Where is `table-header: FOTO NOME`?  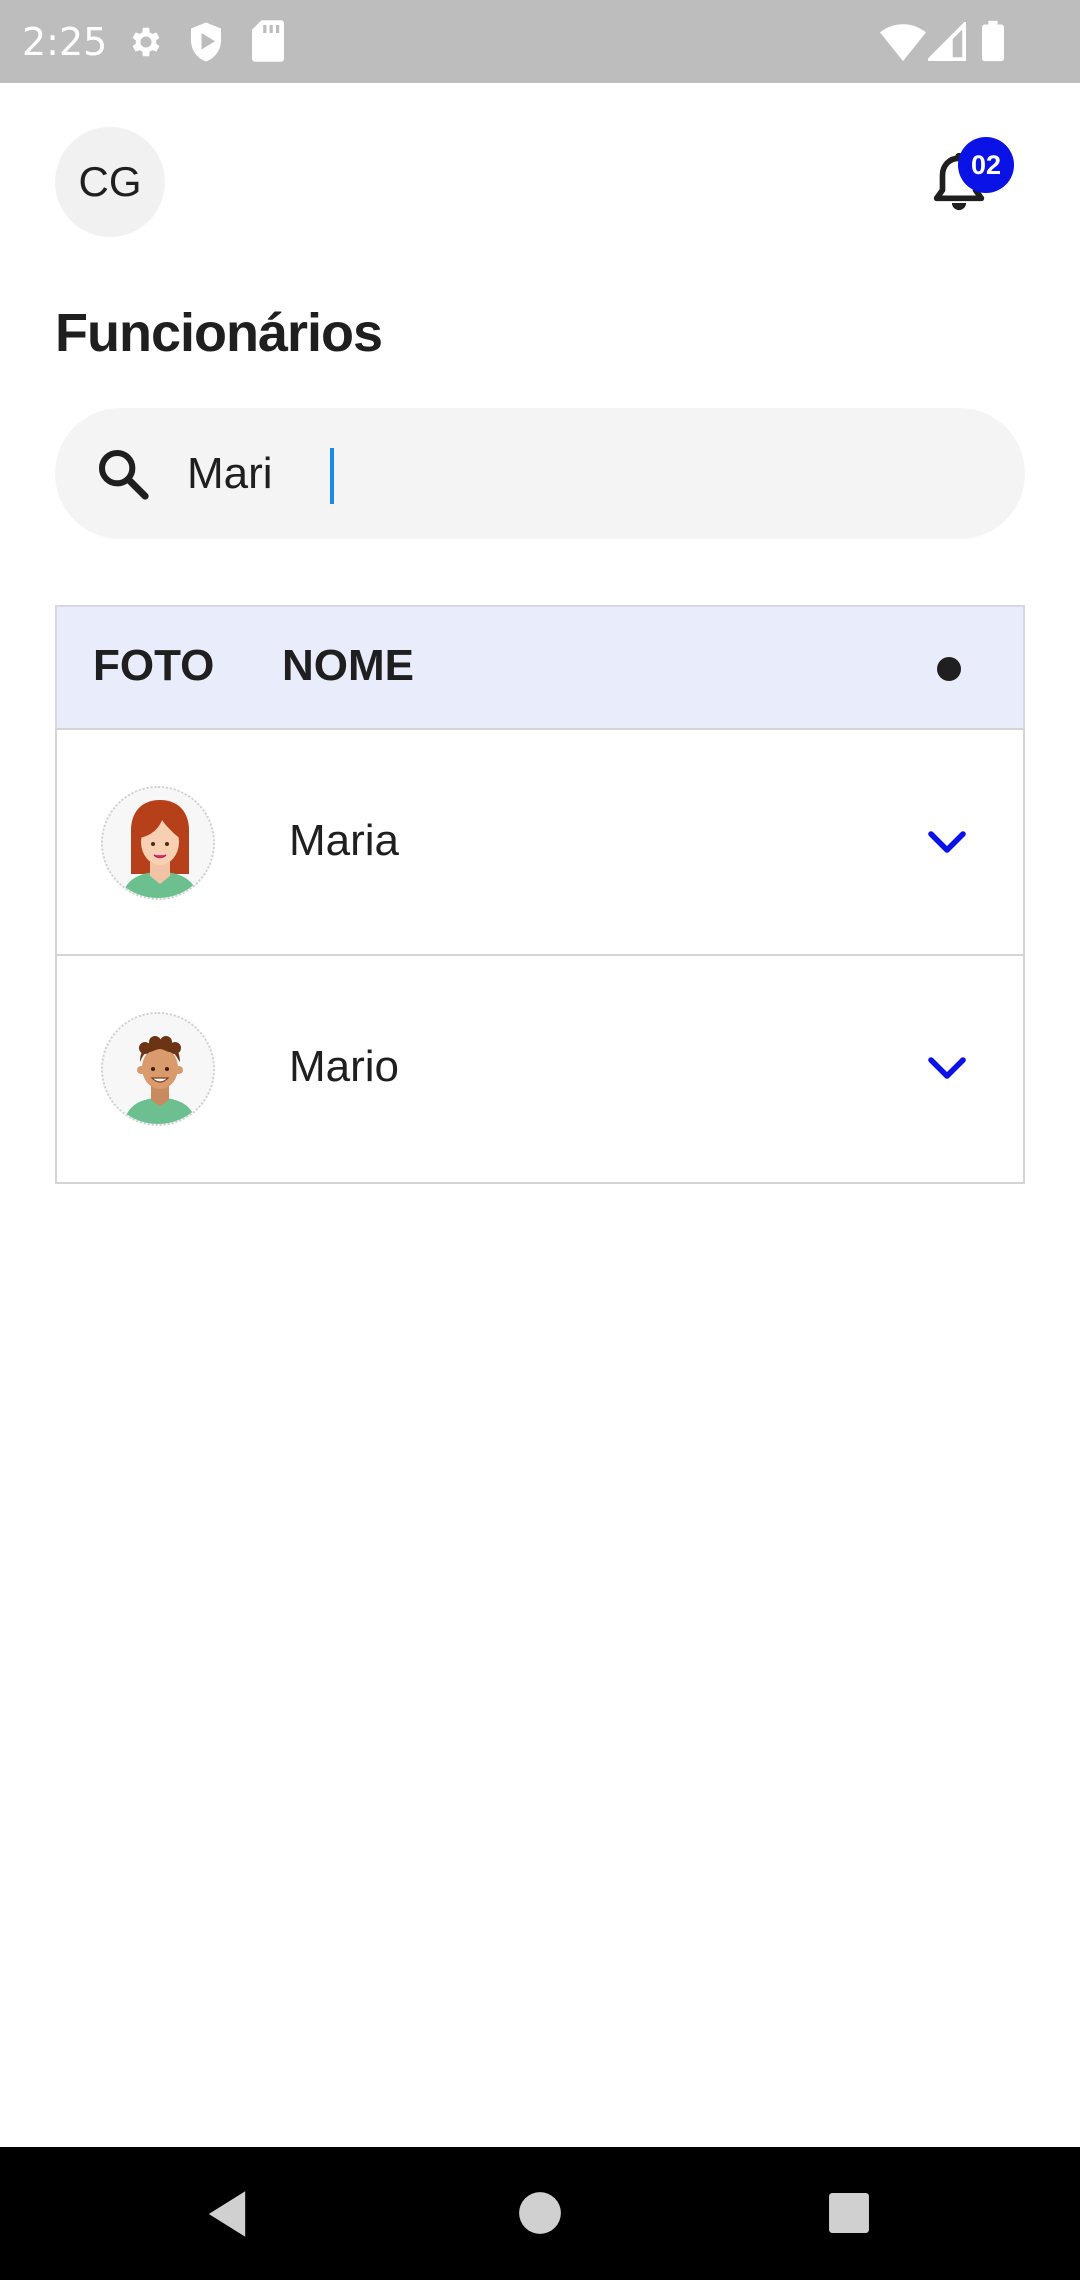
table-header: FOTO NOME is located at coordinates (540, 666).